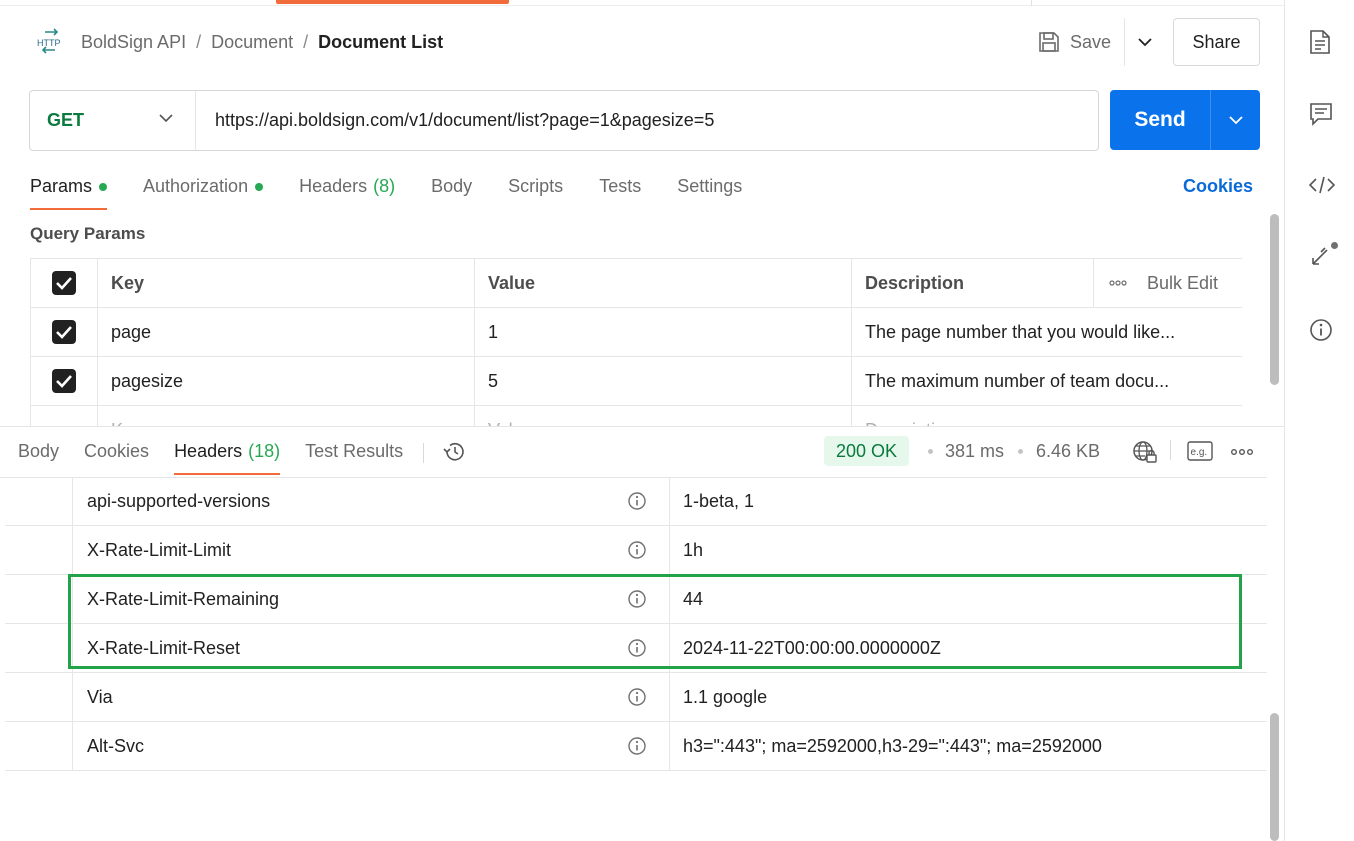 This screenshot has width=1354, height=841. Describe the element at coordinates (1144, 42) in the screenshot. I see `save-options-button` at that location.